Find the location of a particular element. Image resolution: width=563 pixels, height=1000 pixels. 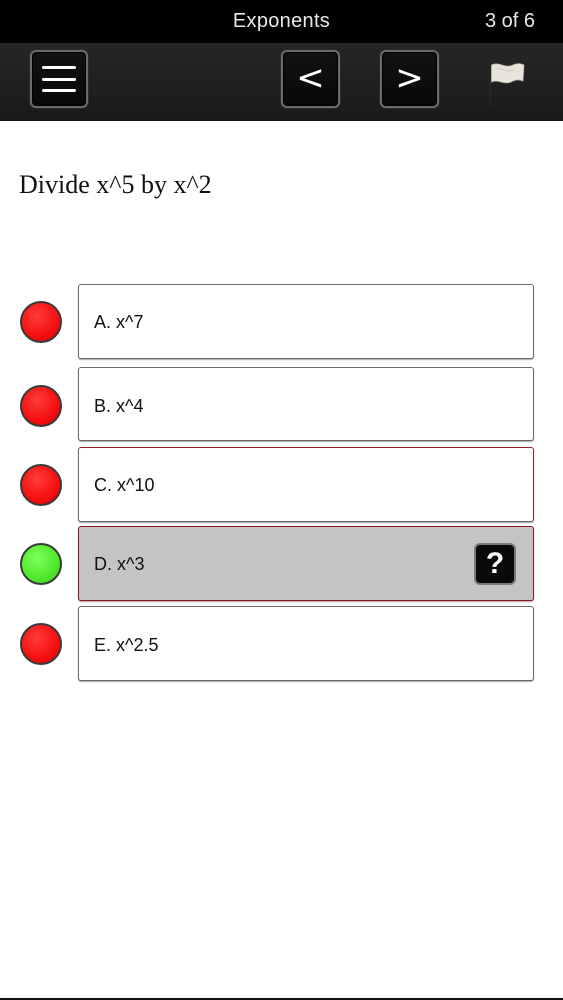

answer-label: D. x^3 is located at coordinates (119, 564).